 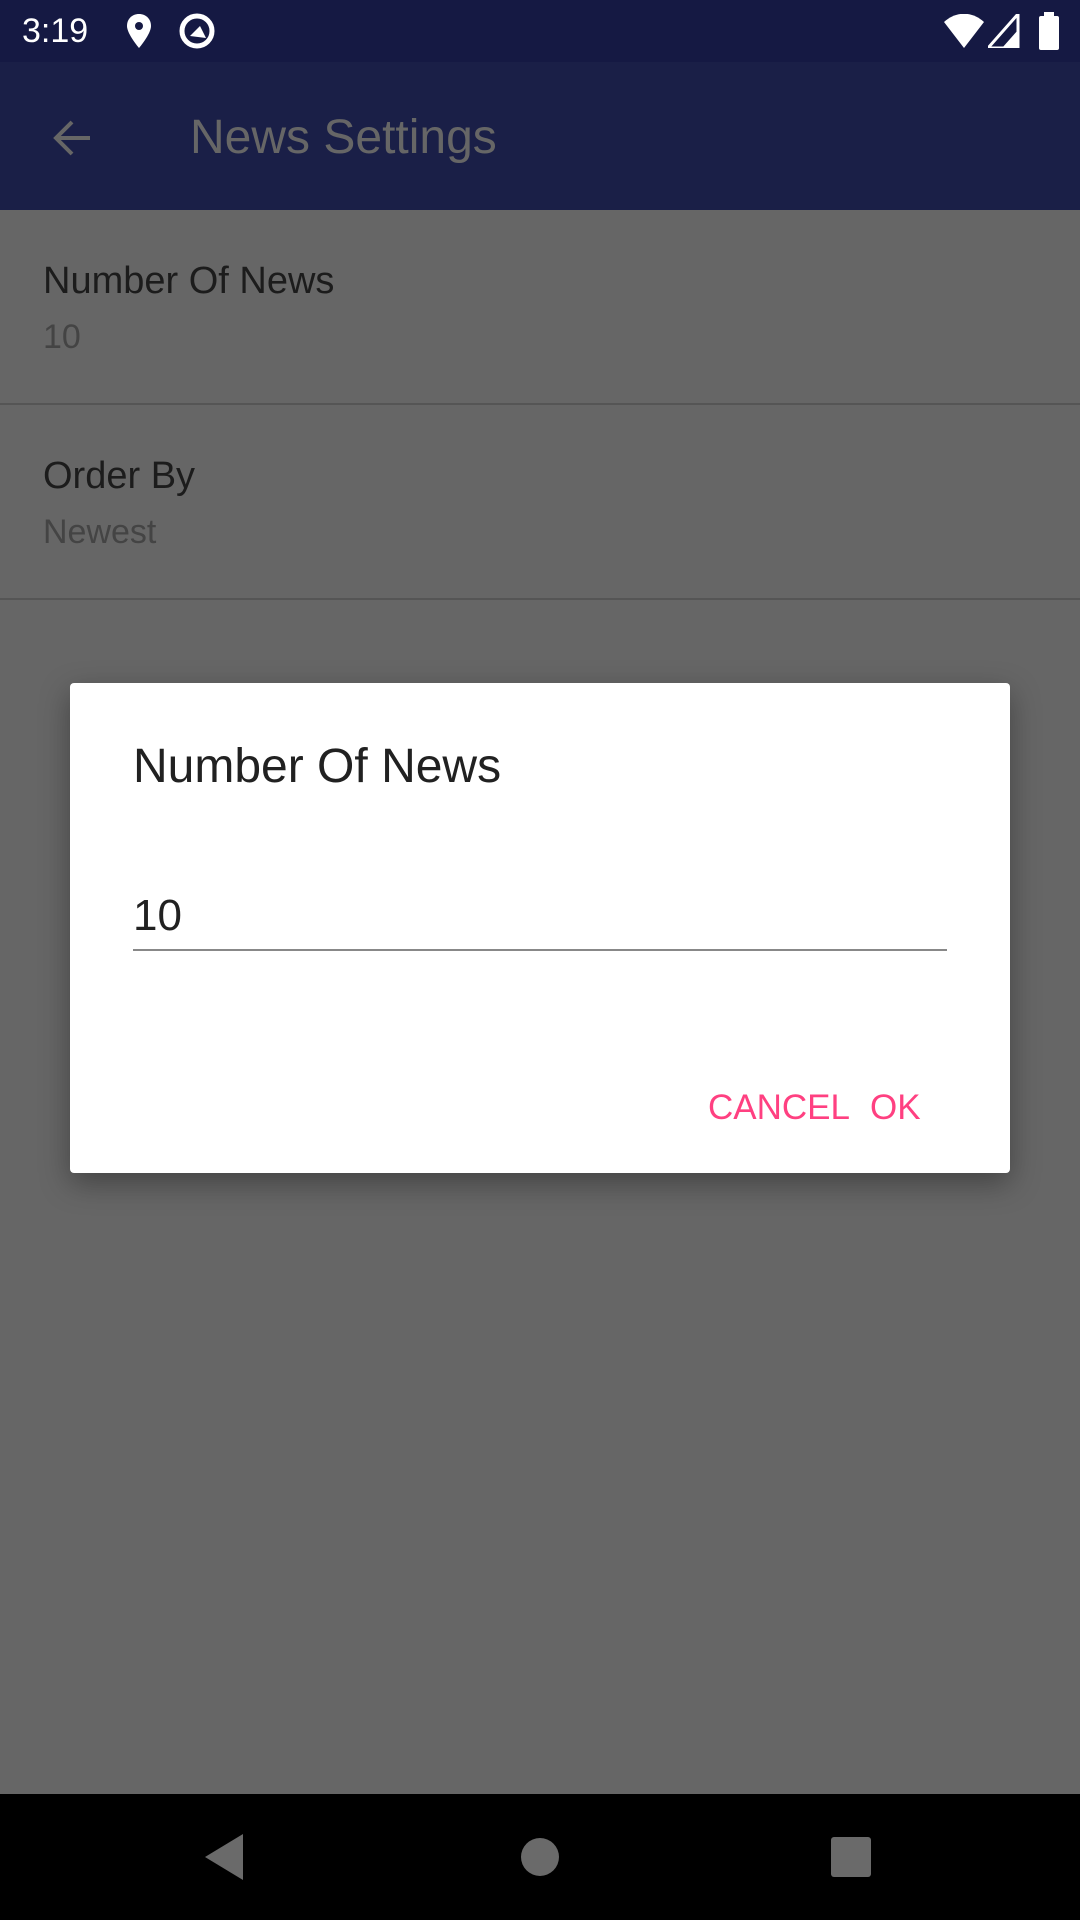 What do you see at coordinates (55, 31) in the screenshot?
I see `status-time: 3:19` at bounding box center [55, 31].